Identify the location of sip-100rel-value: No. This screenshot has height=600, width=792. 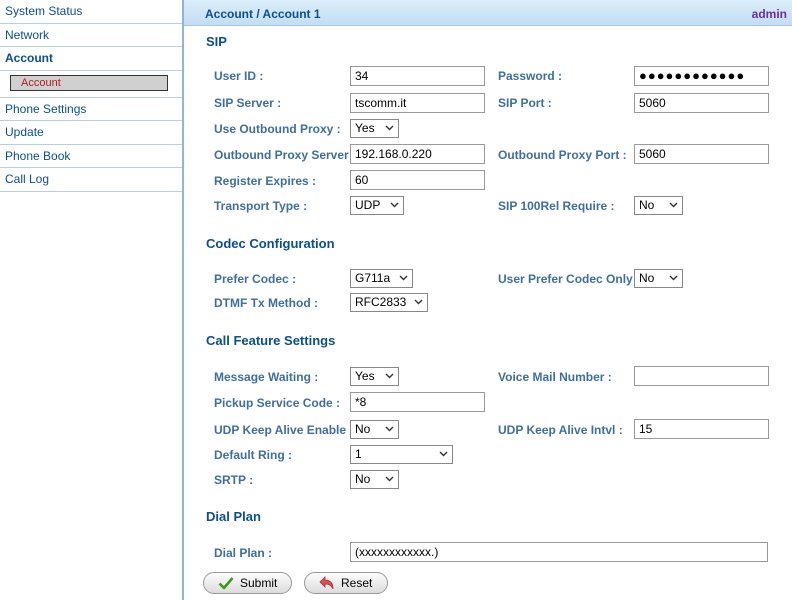
(647, 205).